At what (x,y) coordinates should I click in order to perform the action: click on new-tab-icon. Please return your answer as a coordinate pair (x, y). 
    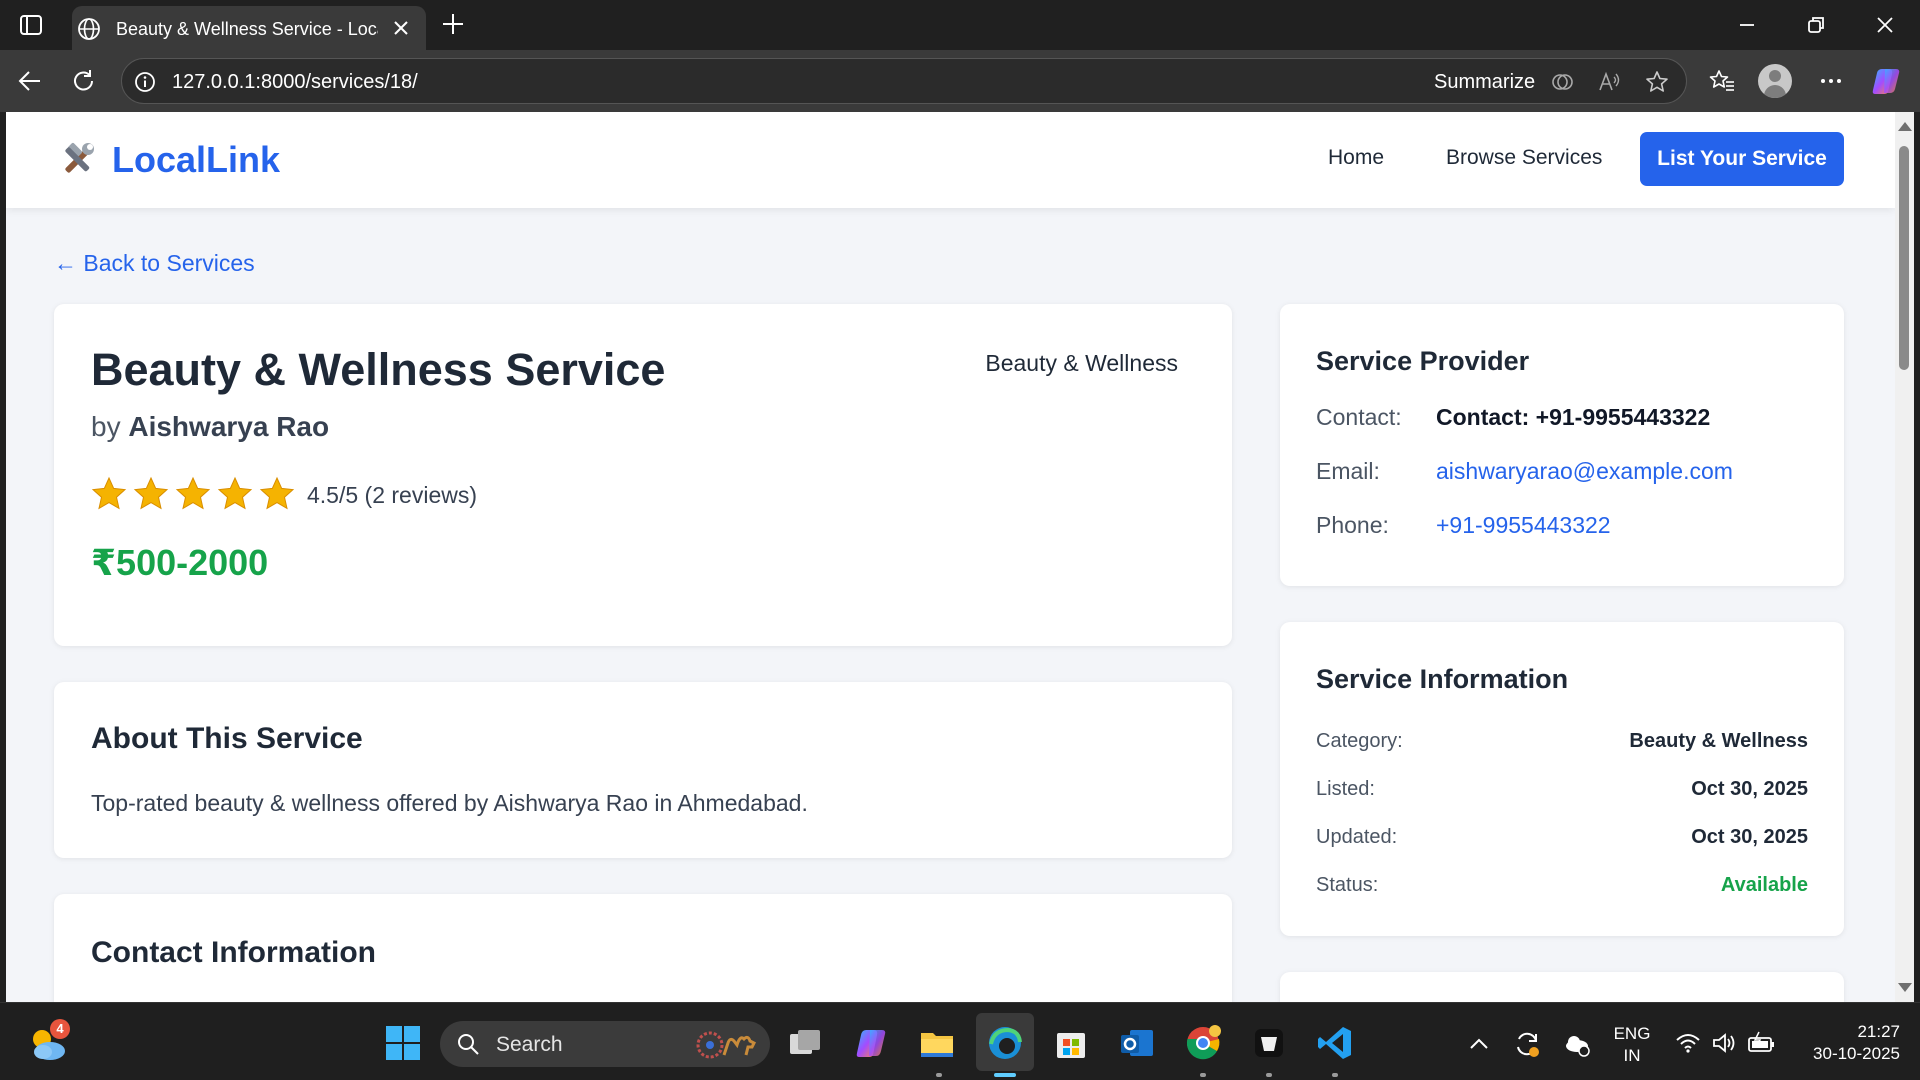
    Looking at the image, I should click on (453, 24).